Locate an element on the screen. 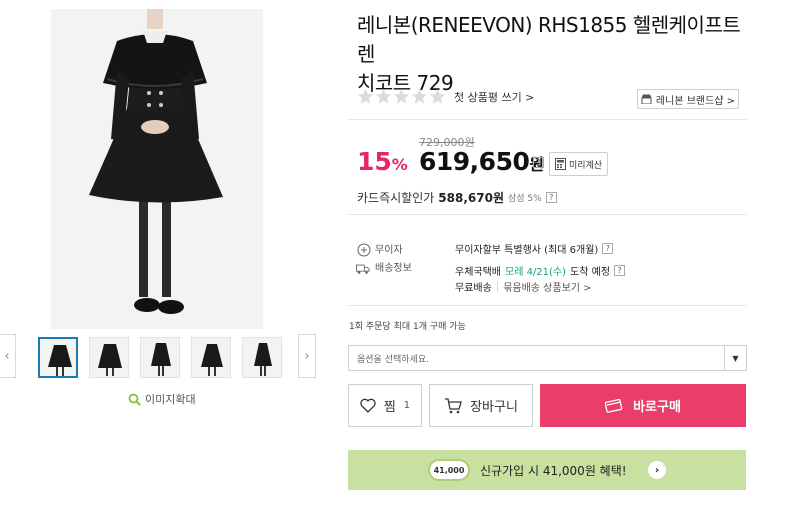  add-to-cart-button: 장바구니 is located at coordinates (481, 405).